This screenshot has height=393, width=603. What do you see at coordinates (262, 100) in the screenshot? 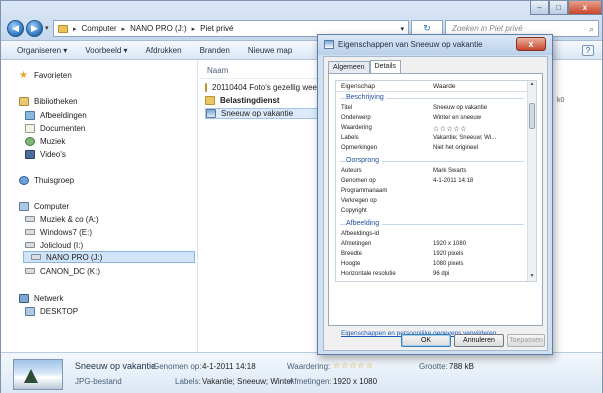
I see `list-item: Belastingdienst` at bounding box center [262, 100].